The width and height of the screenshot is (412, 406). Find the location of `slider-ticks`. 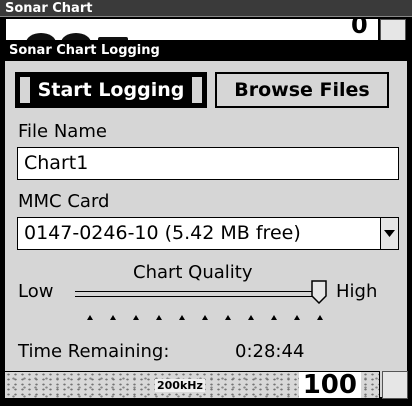

slider-ticks is located at coordinates (205, 320).